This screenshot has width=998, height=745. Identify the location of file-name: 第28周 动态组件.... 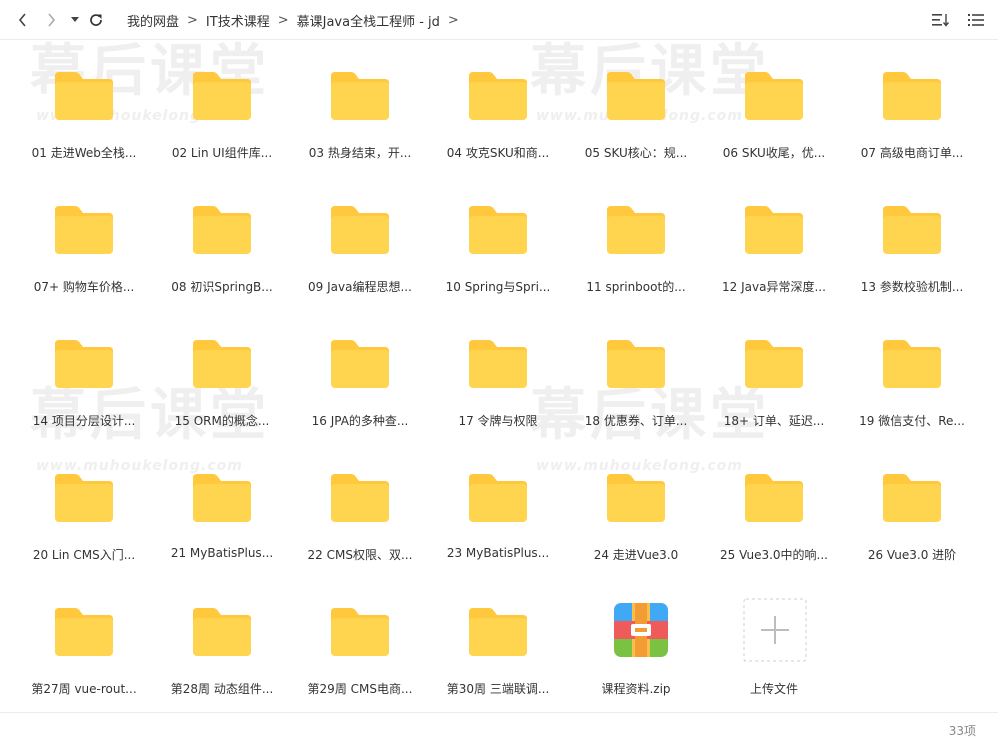
(222, 689).